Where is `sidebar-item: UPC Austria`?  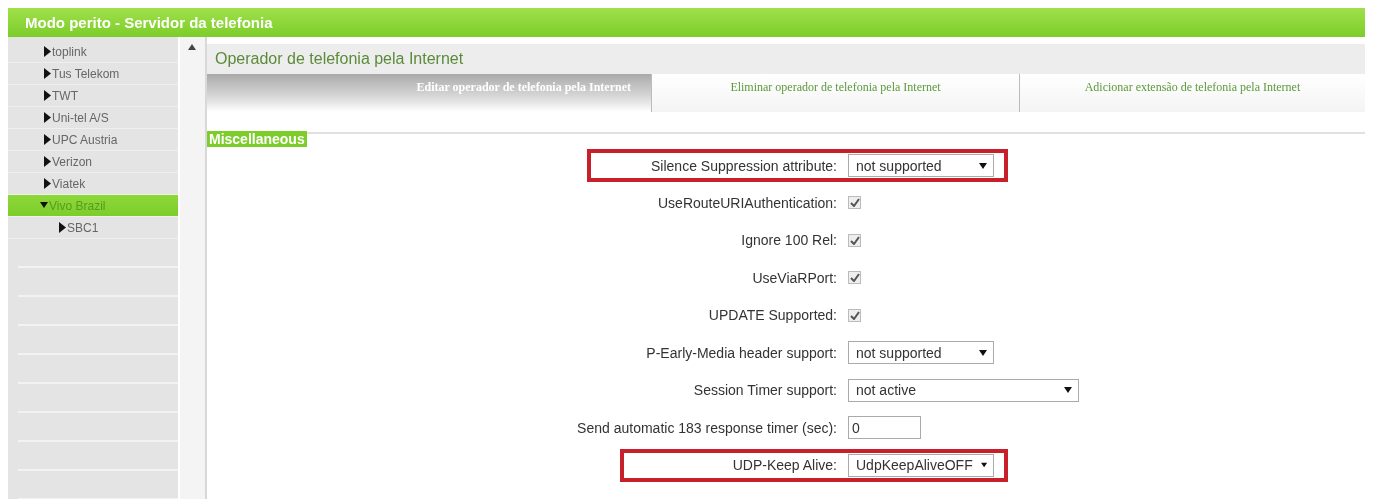
sidebar-item: UPC Austria is located at coordinates (93, 140).